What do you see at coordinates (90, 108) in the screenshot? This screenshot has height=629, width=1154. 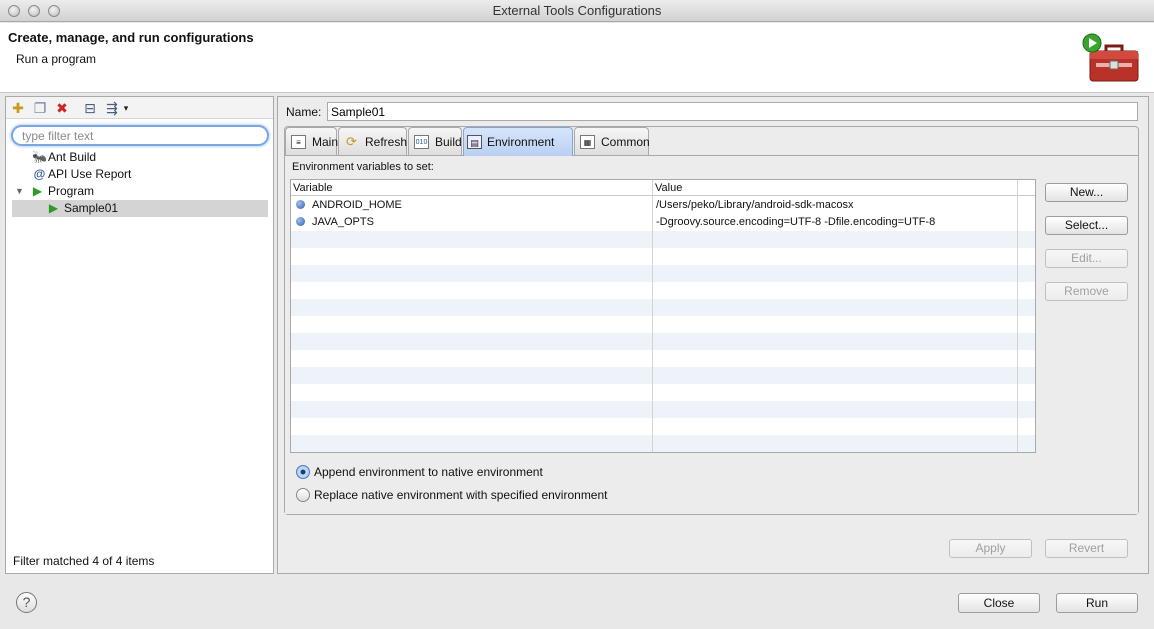 I see `collapse-all-icon: ⊟` at bounding box center [90, 108].